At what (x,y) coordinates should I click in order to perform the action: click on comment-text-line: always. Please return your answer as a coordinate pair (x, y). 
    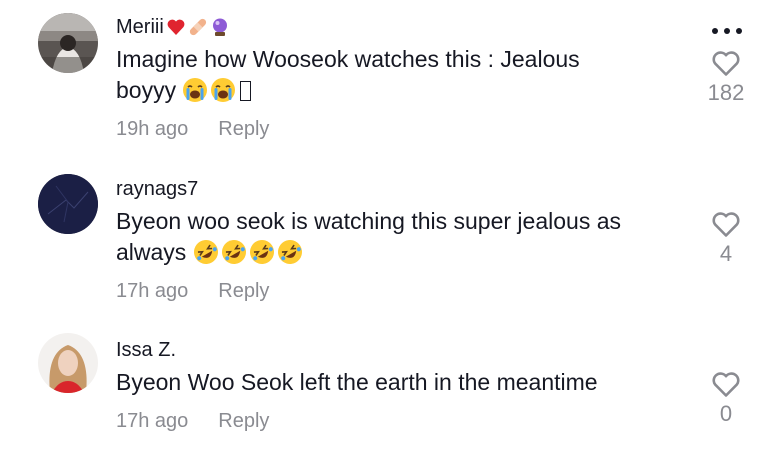
    Looking at the image, I should click on (151, 252).